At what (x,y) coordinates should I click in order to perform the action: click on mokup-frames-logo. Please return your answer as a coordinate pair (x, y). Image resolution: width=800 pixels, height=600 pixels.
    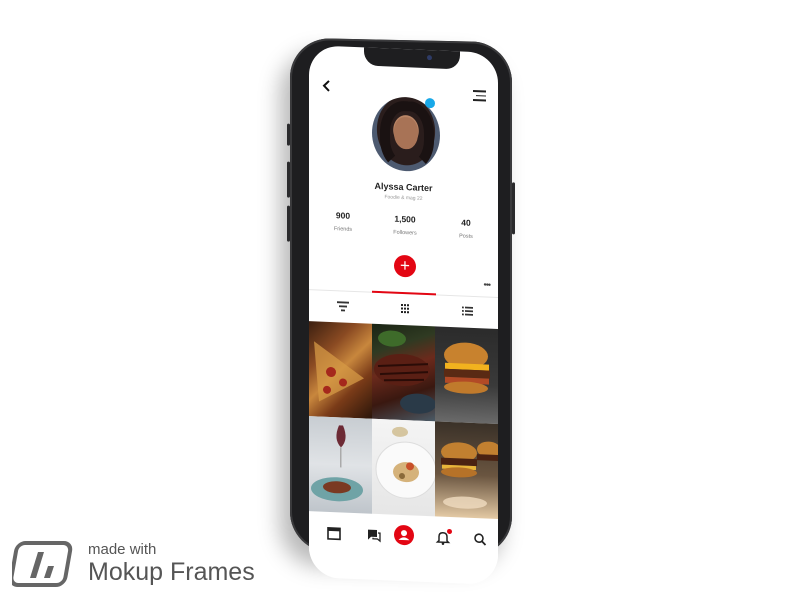
    Looking at the image, I should click on (41, 564).